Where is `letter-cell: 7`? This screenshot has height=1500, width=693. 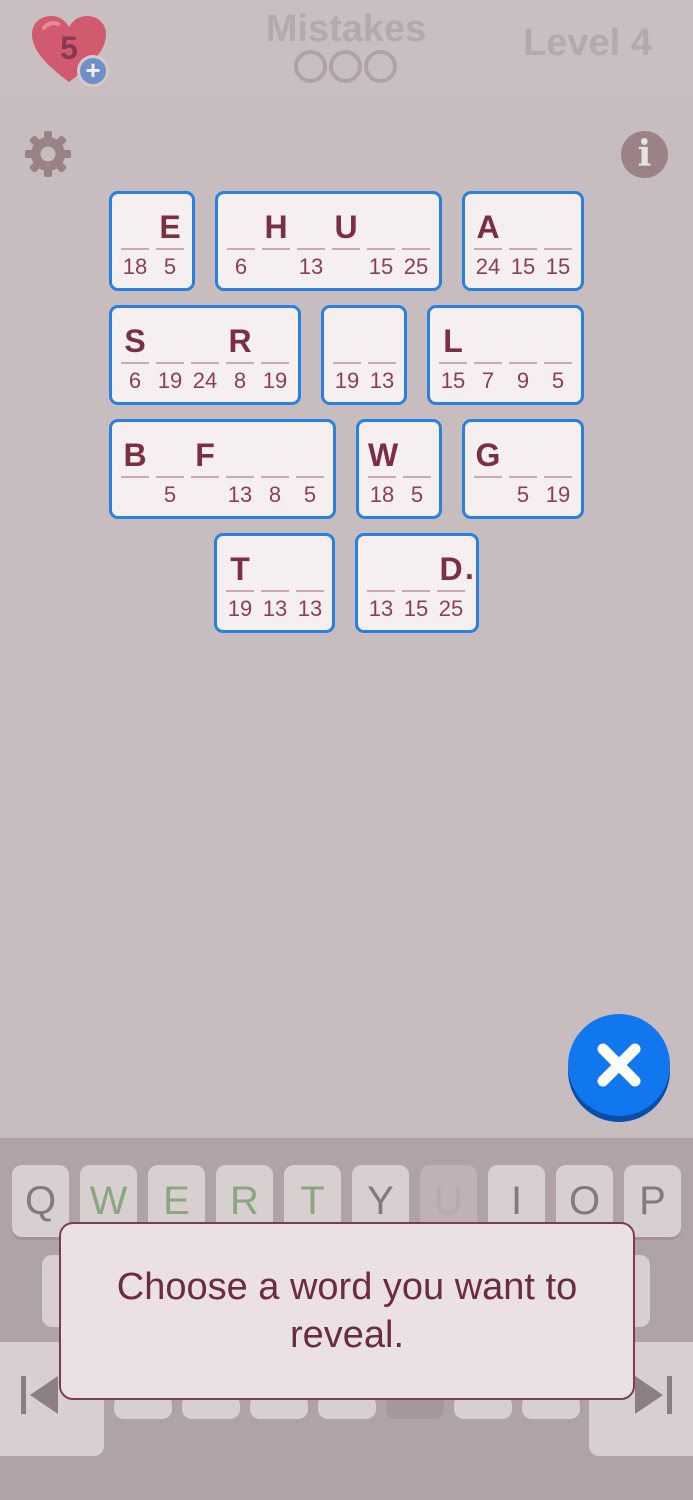 letter-cell: 7 is located at coordinates (488, 357).